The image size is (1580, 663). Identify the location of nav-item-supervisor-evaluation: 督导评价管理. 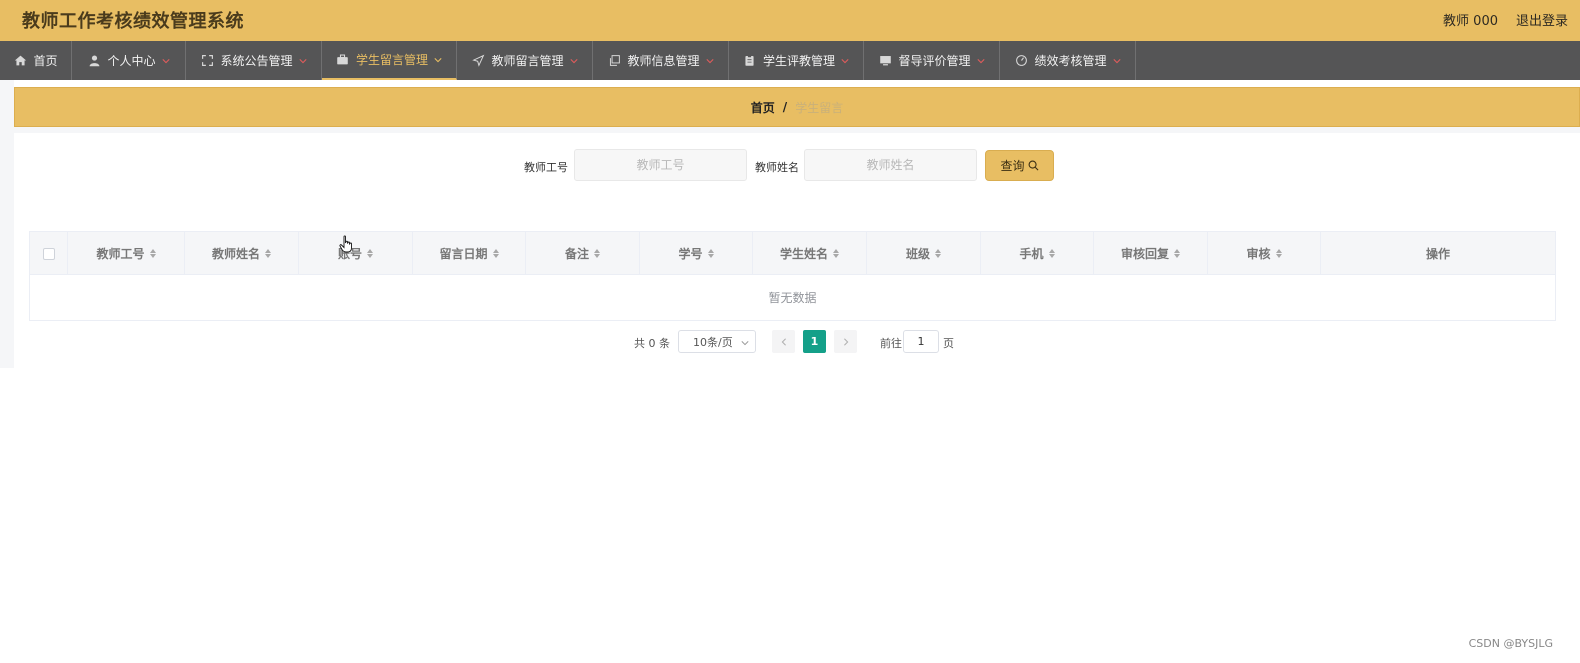
(932, 60).